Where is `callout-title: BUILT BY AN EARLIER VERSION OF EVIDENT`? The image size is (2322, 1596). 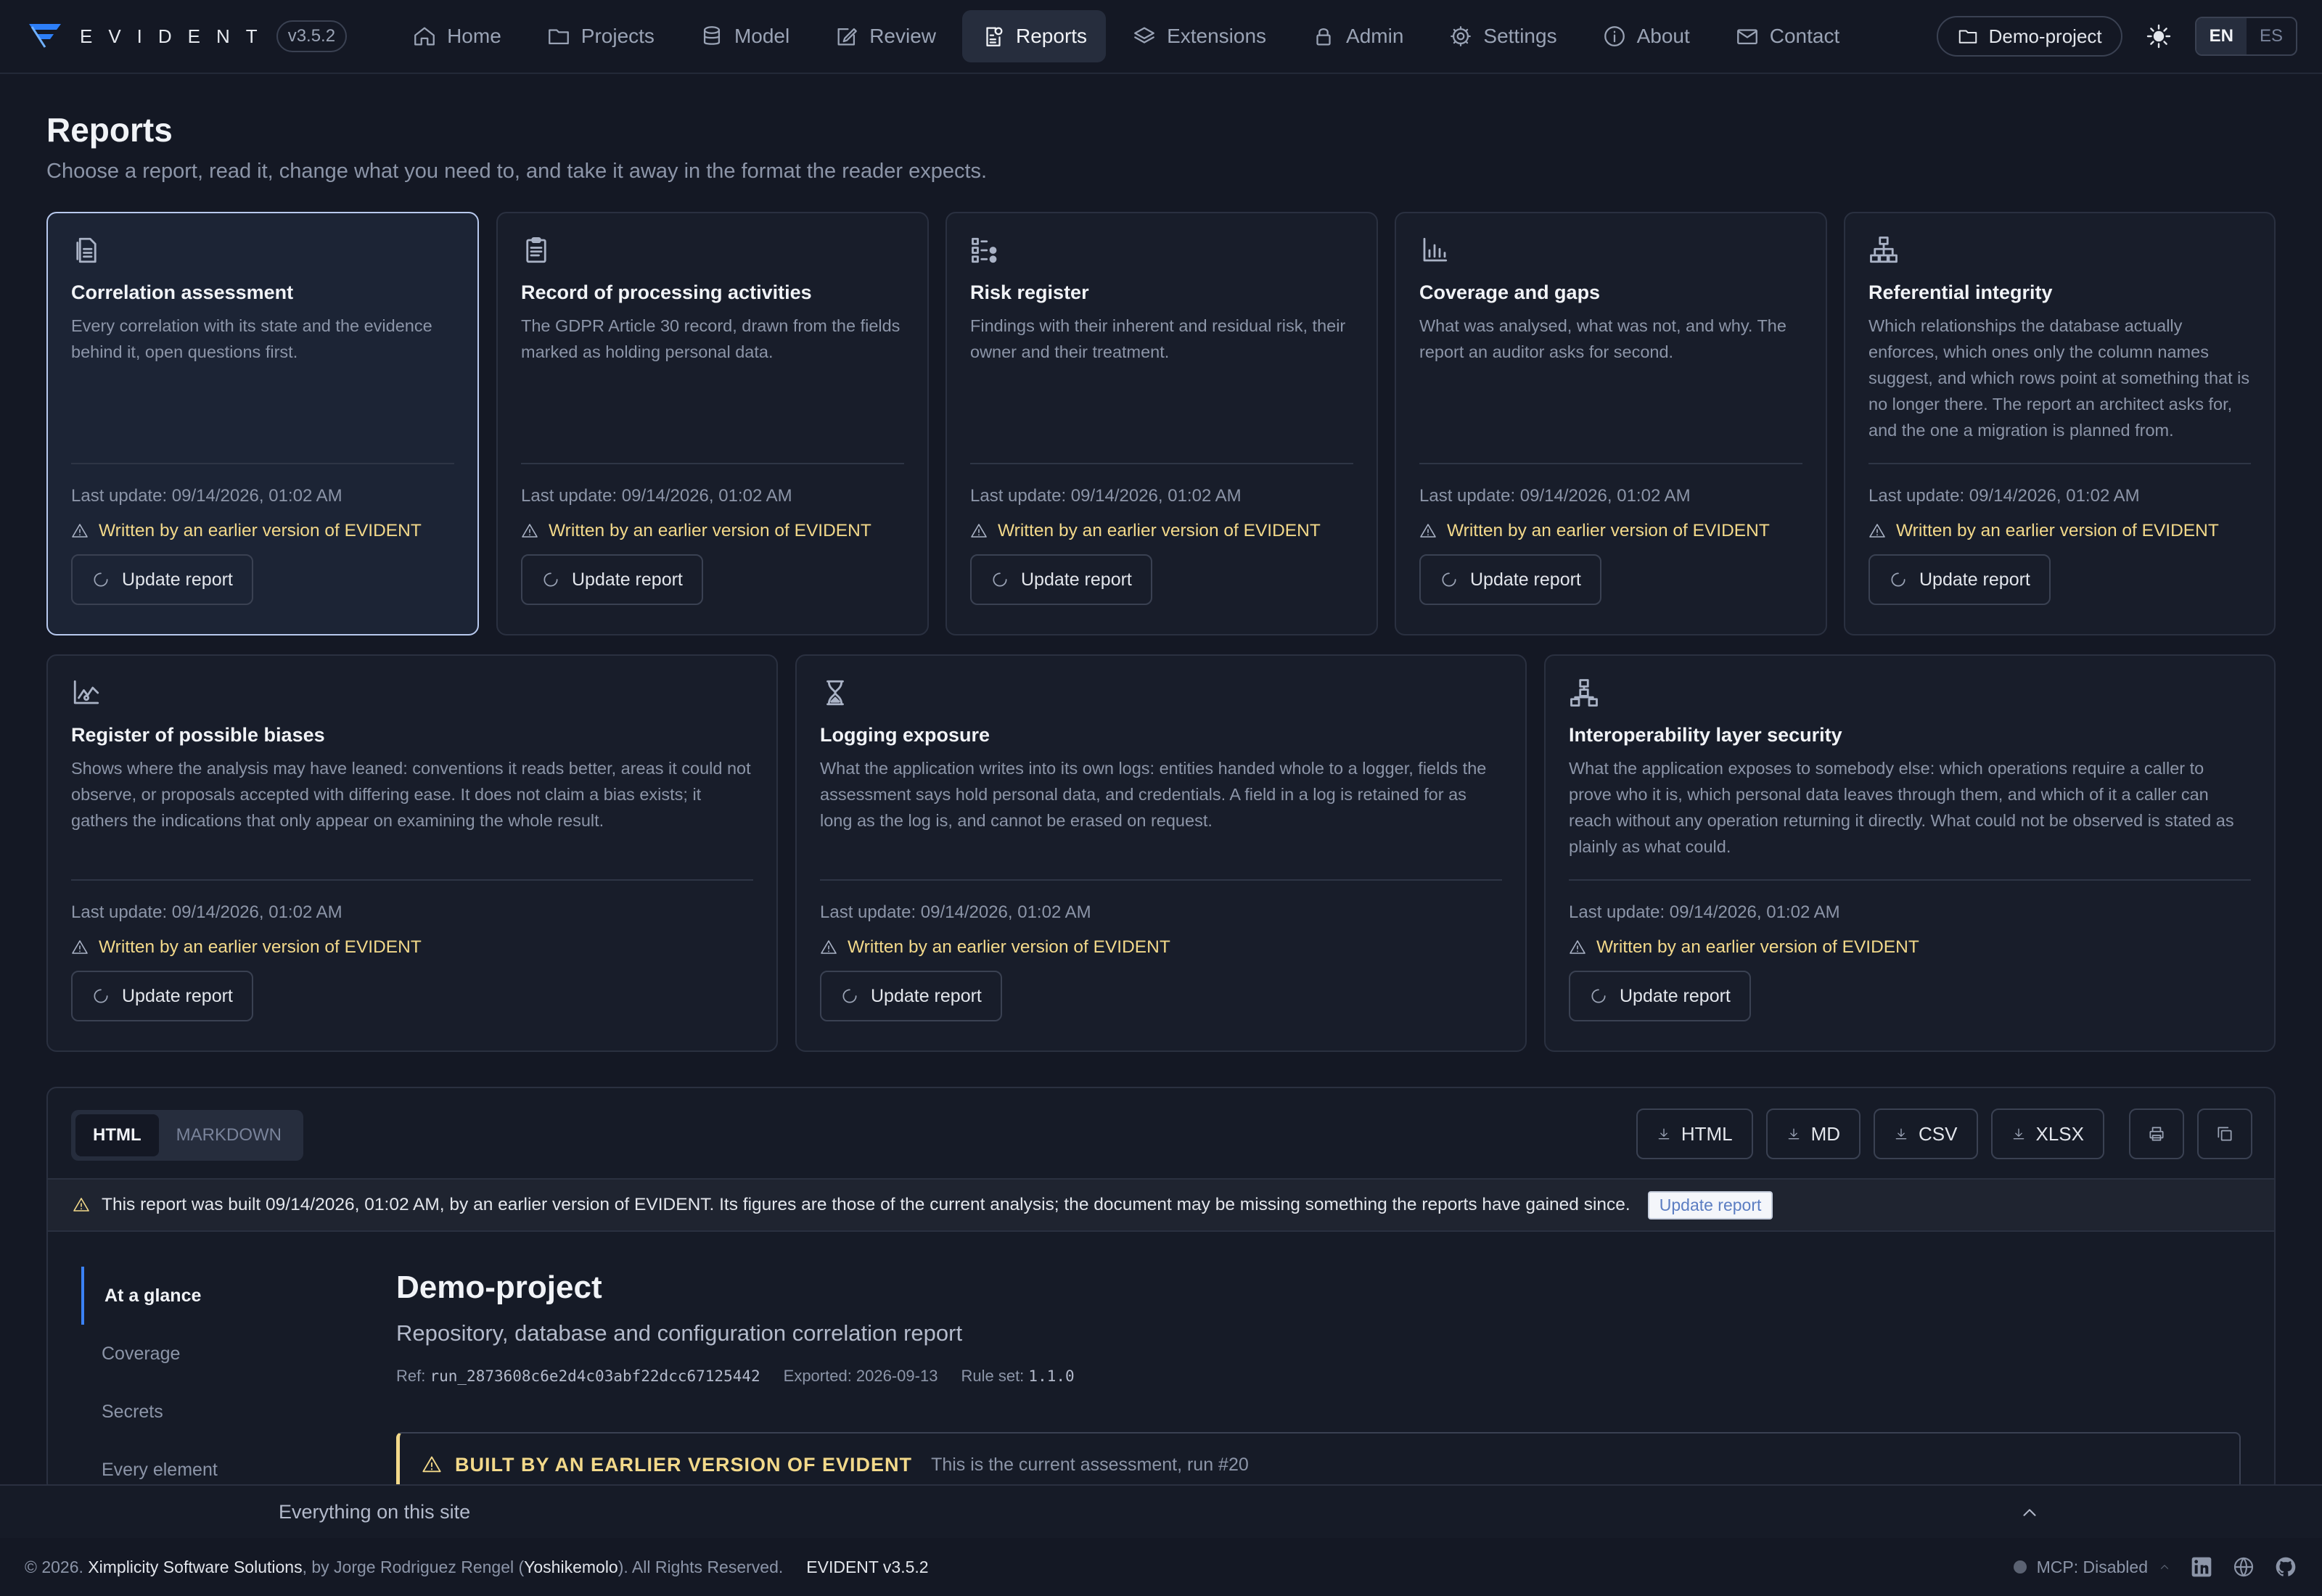 callout-title: BUILT BY AN EARLIER VERSION OF EVIDENT is located at coordinates (684, 1464).